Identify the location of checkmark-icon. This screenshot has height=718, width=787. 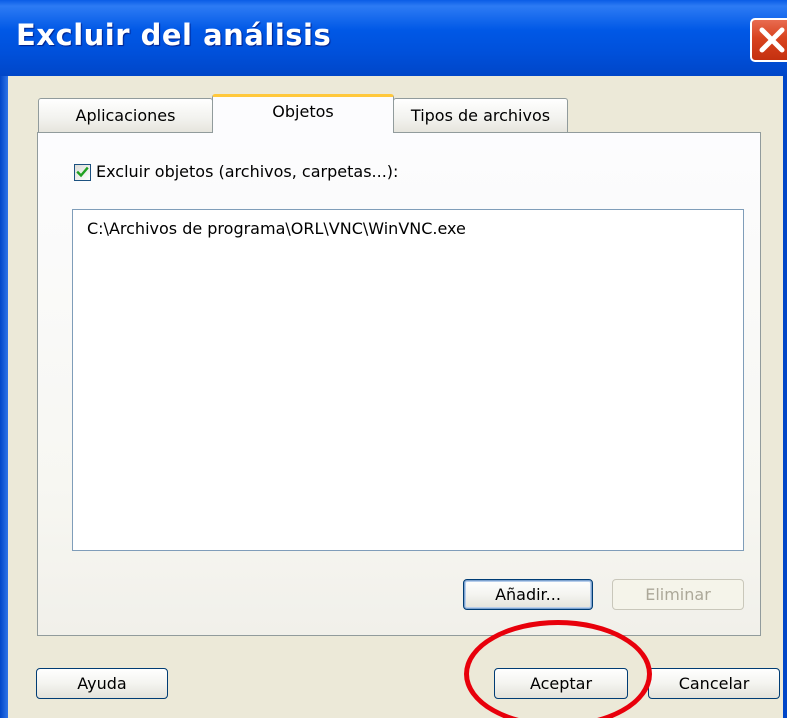
(82, 172).